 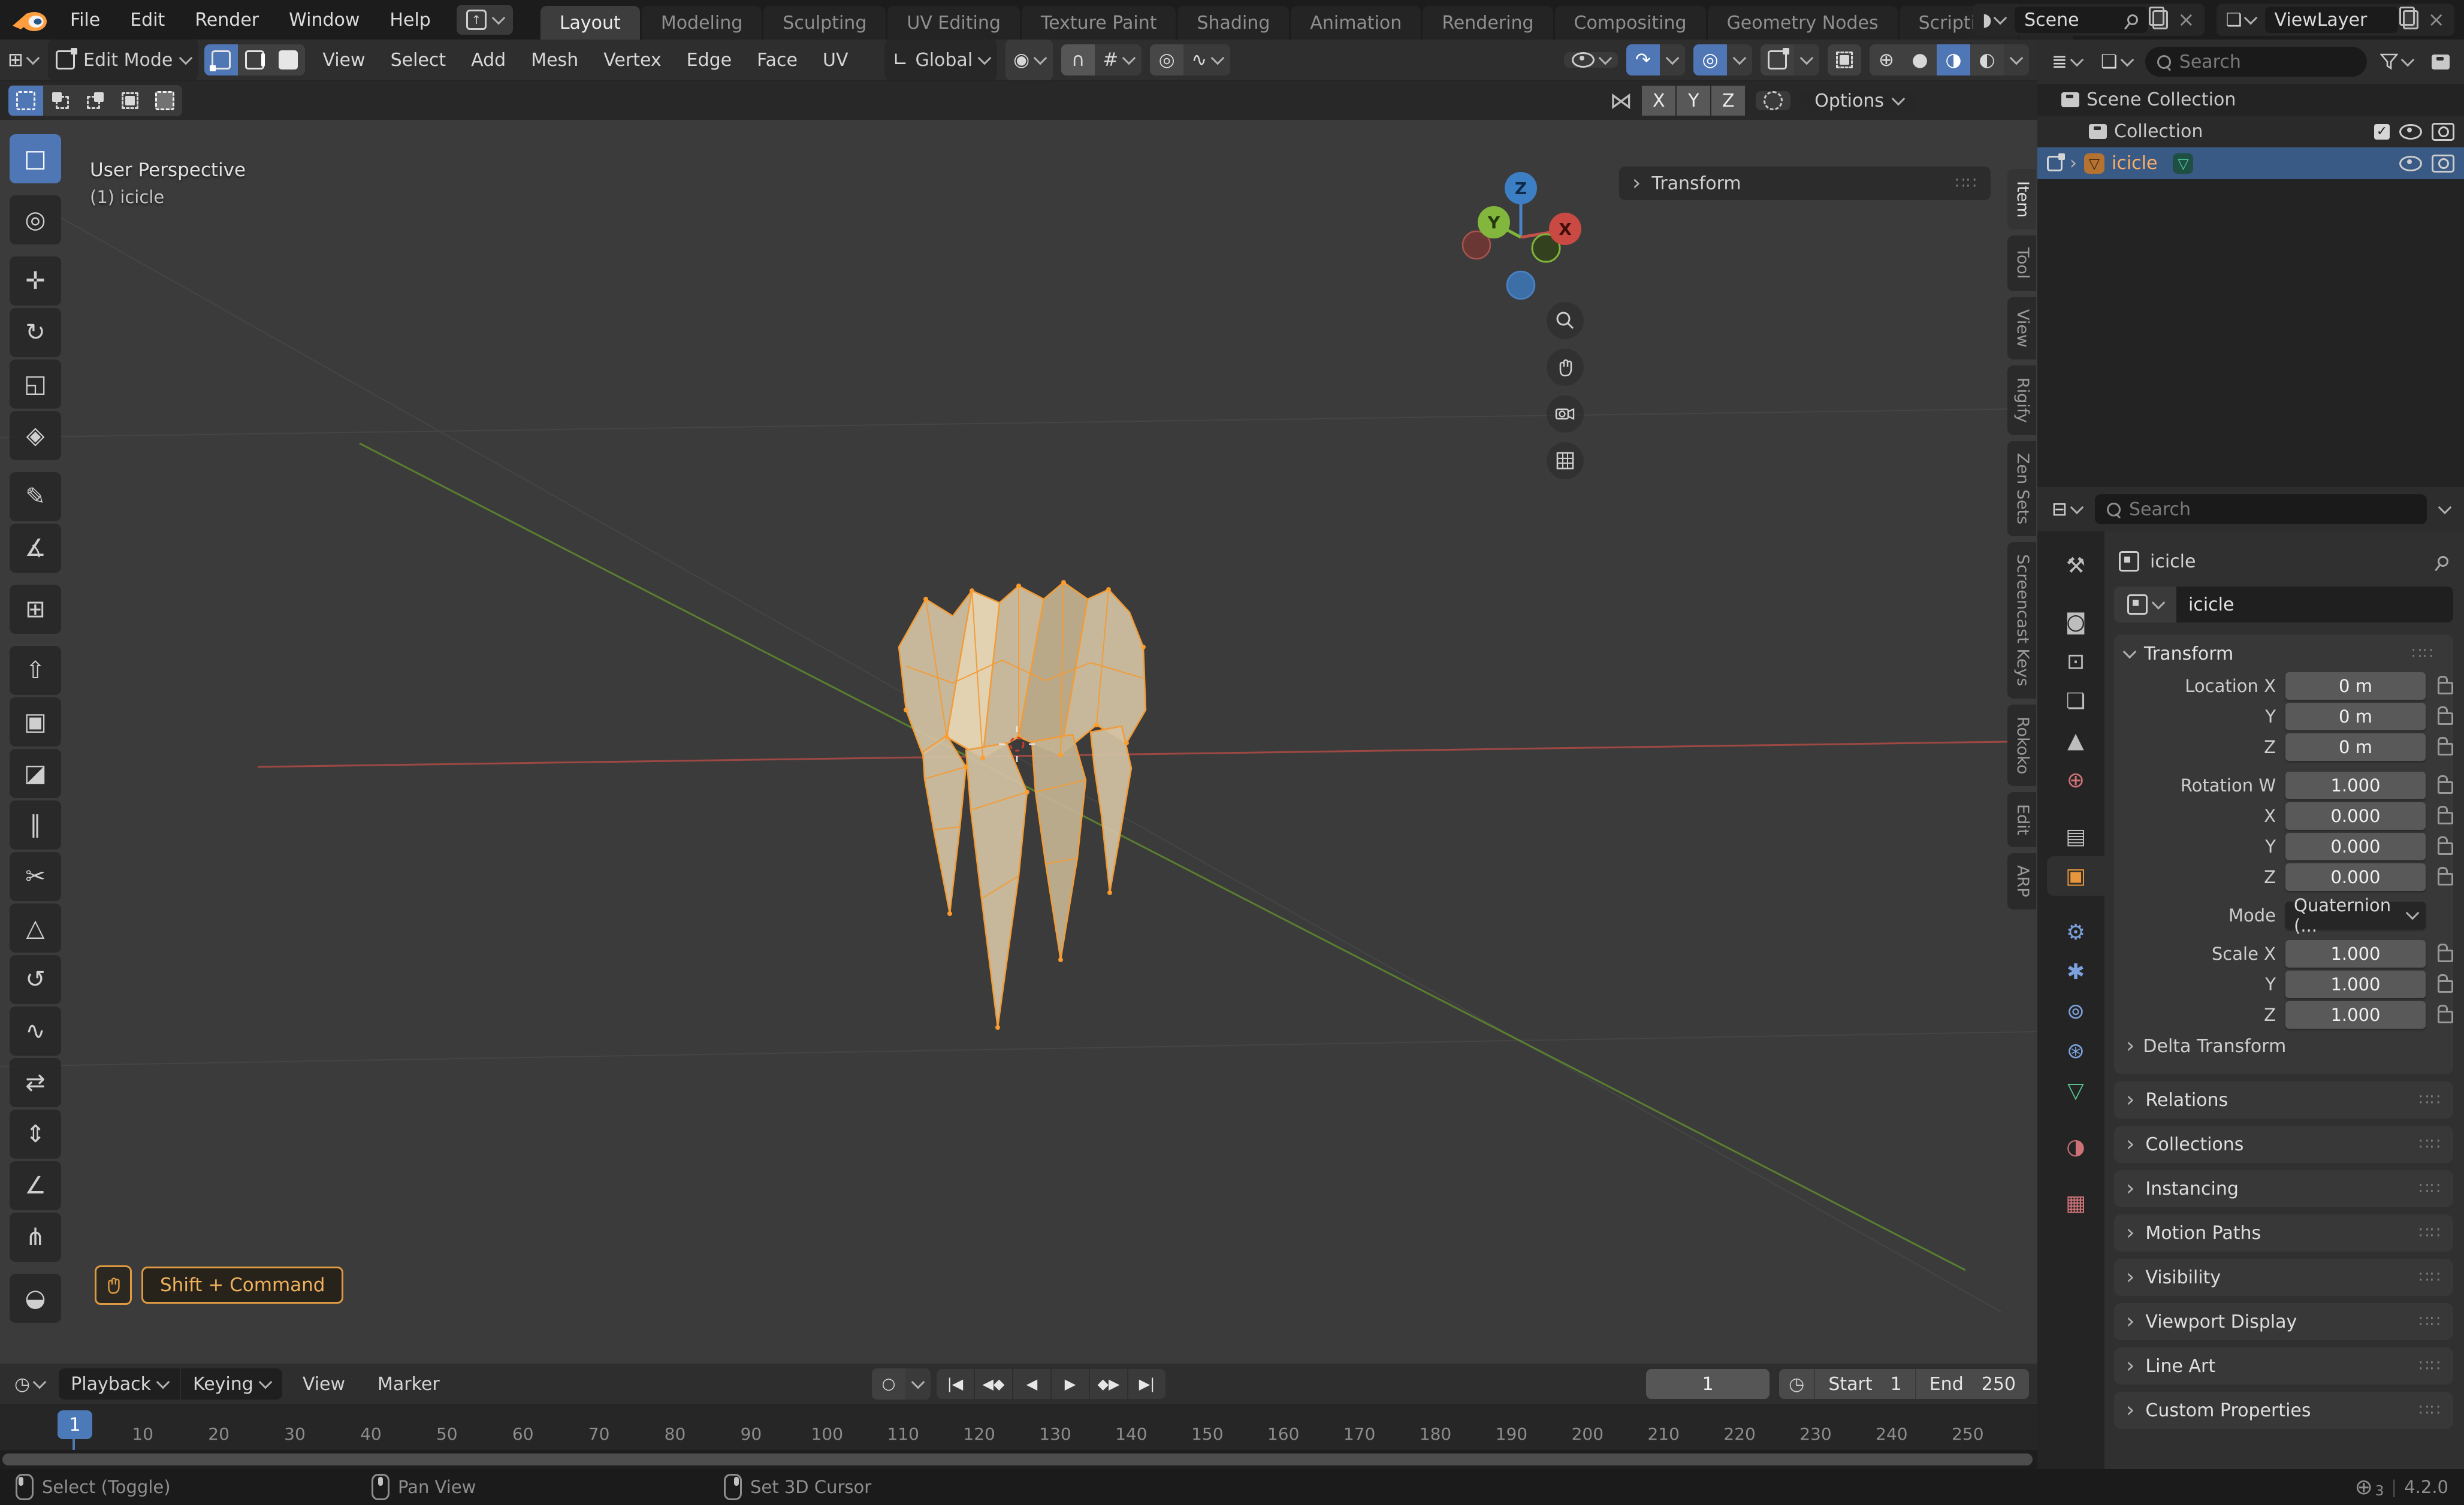 What do you see at coordinates (2075, 932) in the screenshot?
I see `modifiers-tab: ⚙` at bounding box center [2075, 932].